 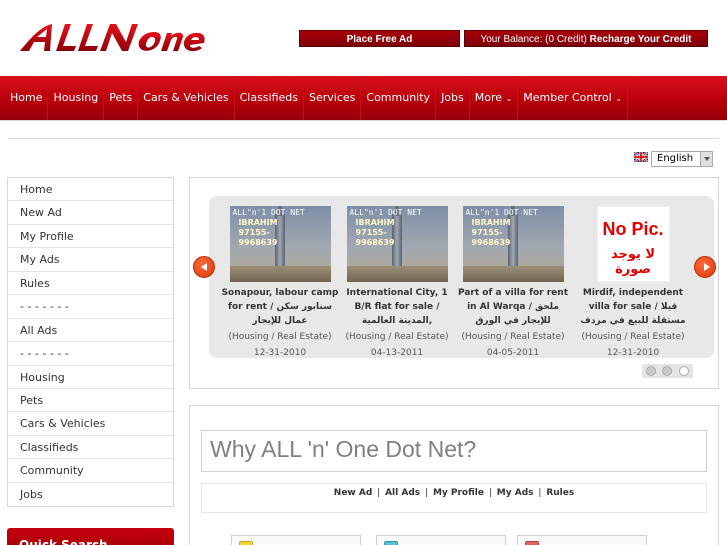 What do you see at coordinates (90, 237) in the screenshot?
I see `sidebar-item-my-profile: My Profile` at bounding box center [90, 237].